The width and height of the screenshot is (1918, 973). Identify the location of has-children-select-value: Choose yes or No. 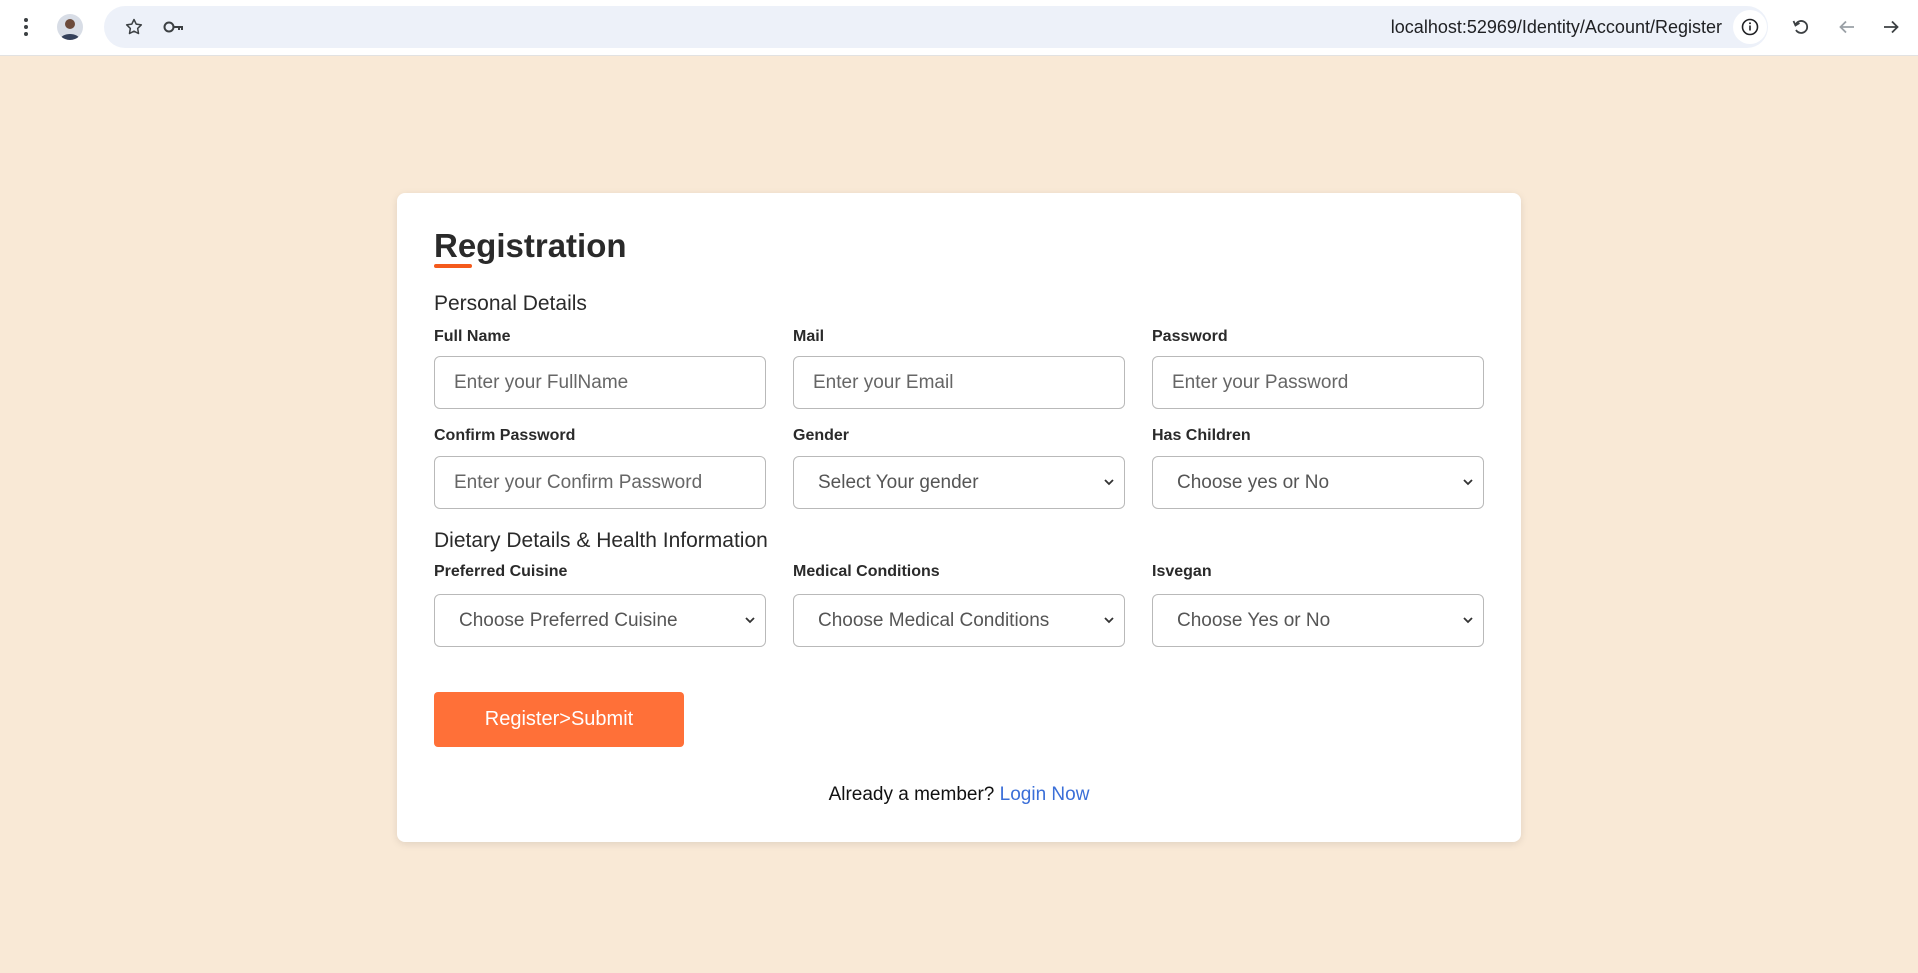
(1253, 482).